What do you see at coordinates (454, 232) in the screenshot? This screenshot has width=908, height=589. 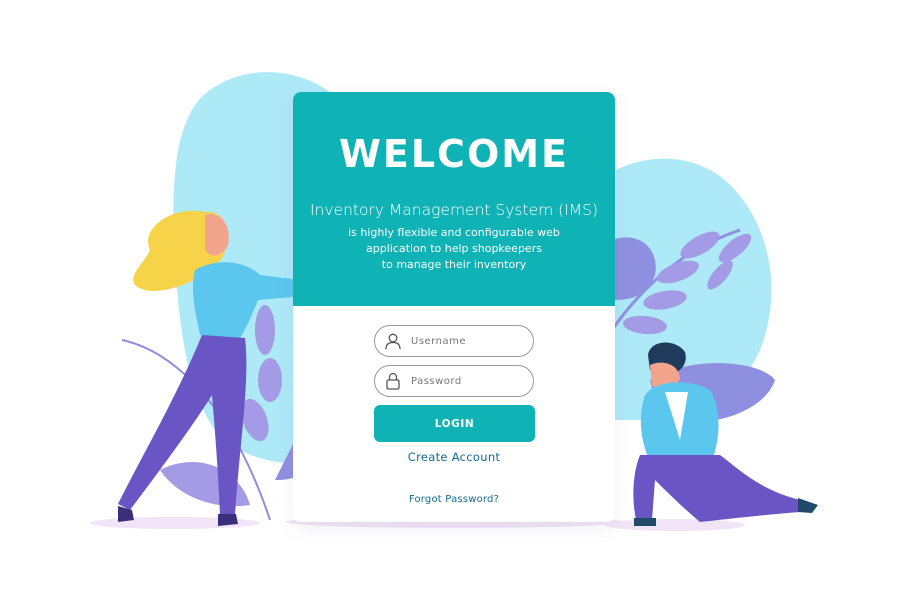 I see `description-line: is highly flexible and configurable web` at bounding box center [454, 232].